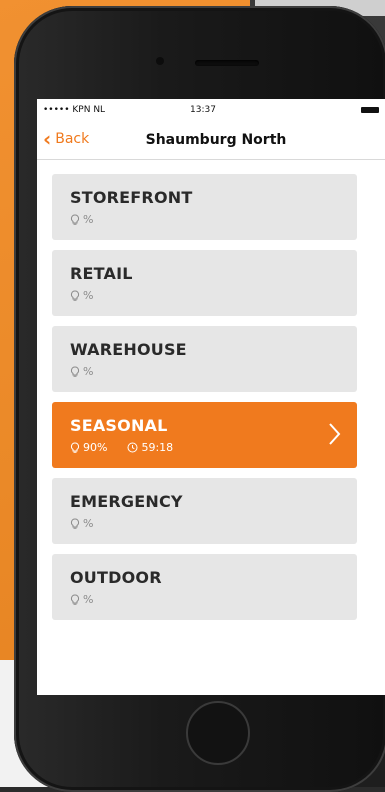 Image resolution: width=385 pixels, height=792 pixels. What do you see at coordinates (74, 110) in the screenshot?
I see `carrier-label: ••••• KPN NL` at bounding box center [74, 110].